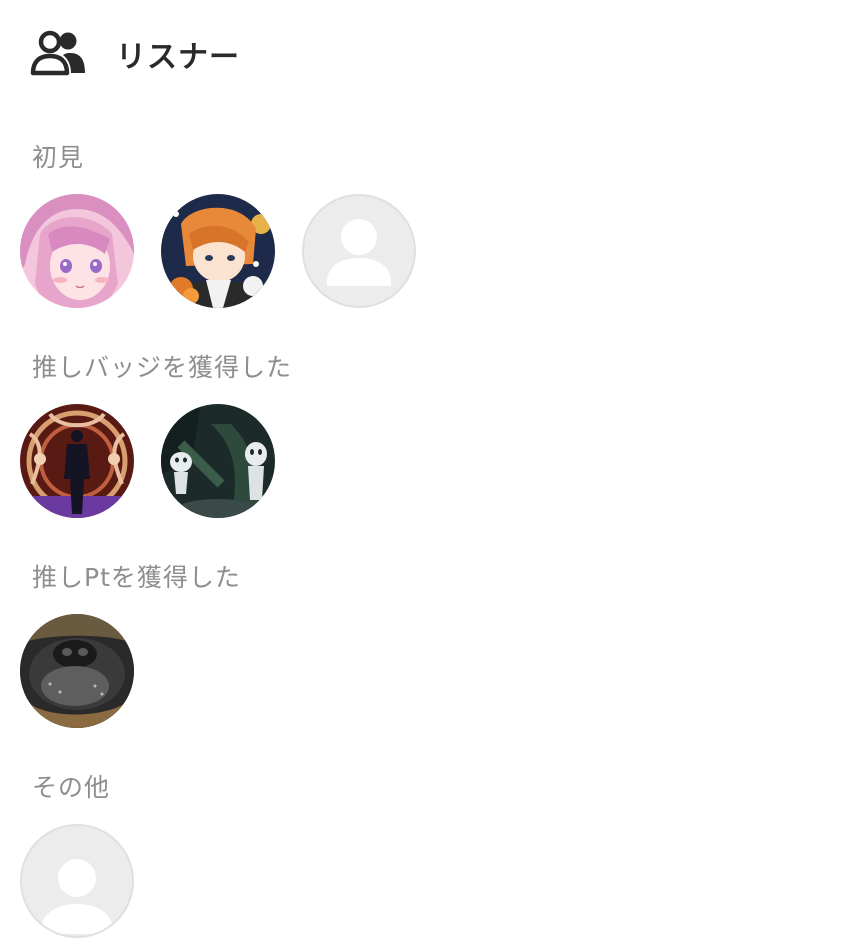 The width and height of the screenshot is (862, 945). What do you see at coordinates (162, 367) in the screenshot?
I see `section-label-badge-earned: 推しバッジを獲得した` at bounding box center [162, 367].